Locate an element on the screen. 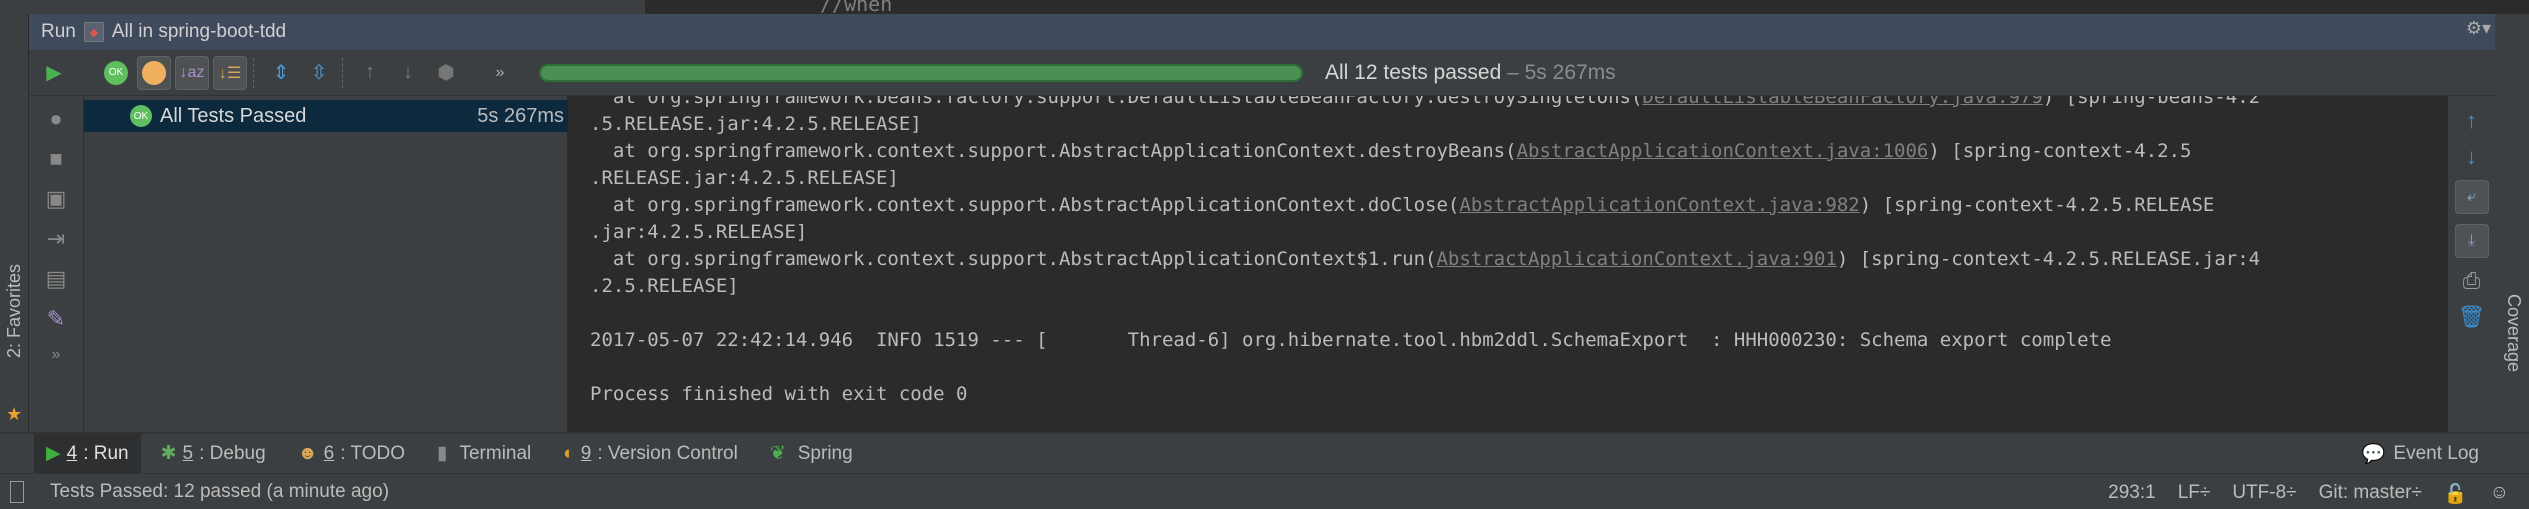 The height and width of the screenshot is (509, 2529). tool-windows-toggle-icon is located at coordinates (17, 491).